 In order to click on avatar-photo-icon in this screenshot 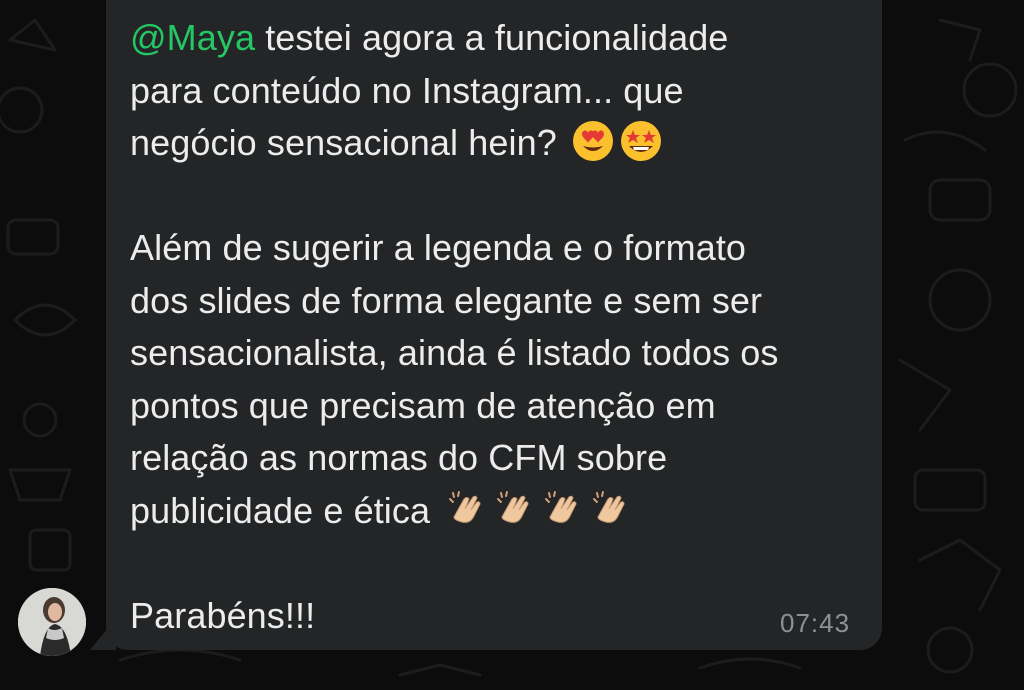, I will do `click(52, 622)`.